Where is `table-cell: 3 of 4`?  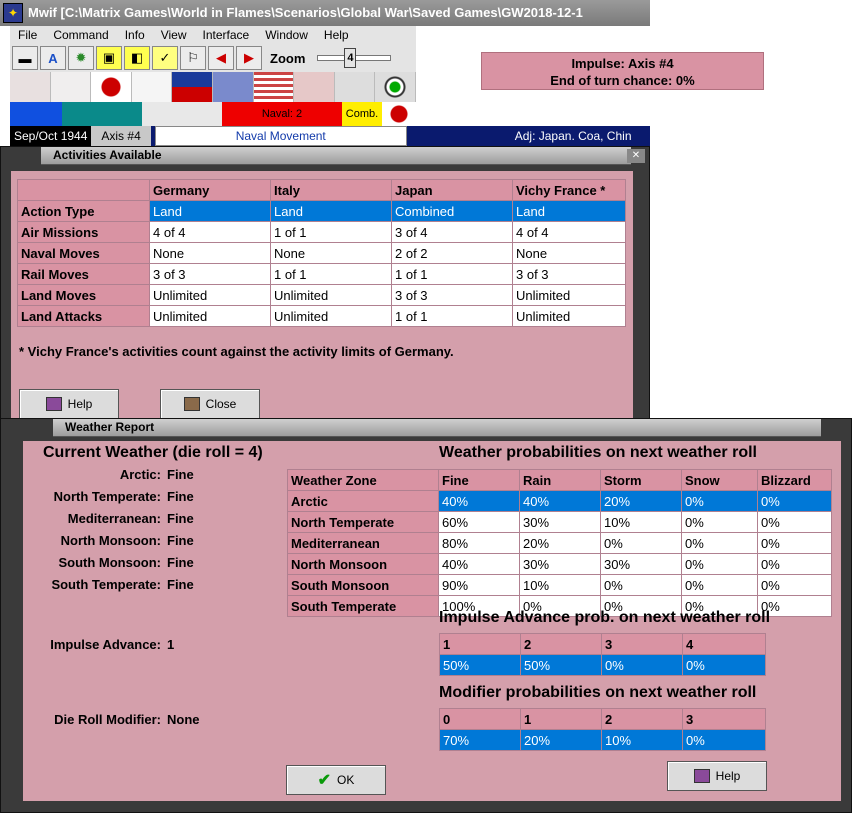 table-cell: 3 of 4 is located at coordinates (452, 232).